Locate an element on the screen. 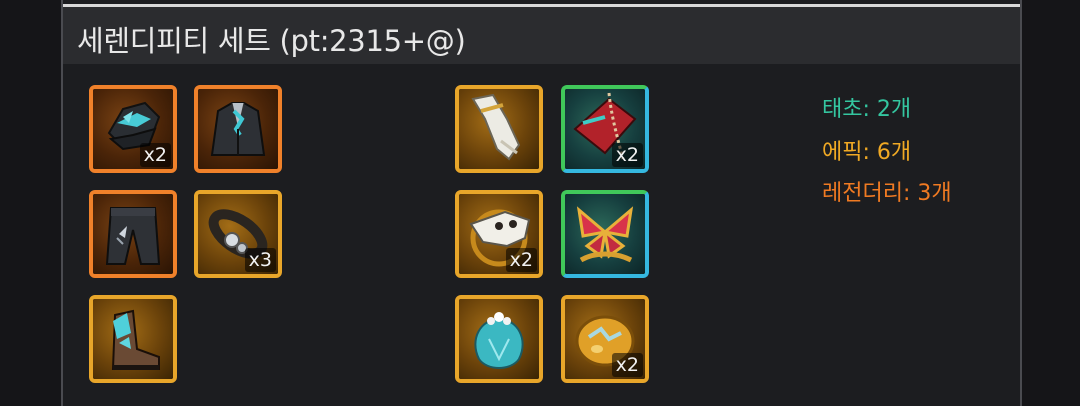  set-title: 세렌디피티 세트 (pt:2315+@) is located at coordinates (271, 41).